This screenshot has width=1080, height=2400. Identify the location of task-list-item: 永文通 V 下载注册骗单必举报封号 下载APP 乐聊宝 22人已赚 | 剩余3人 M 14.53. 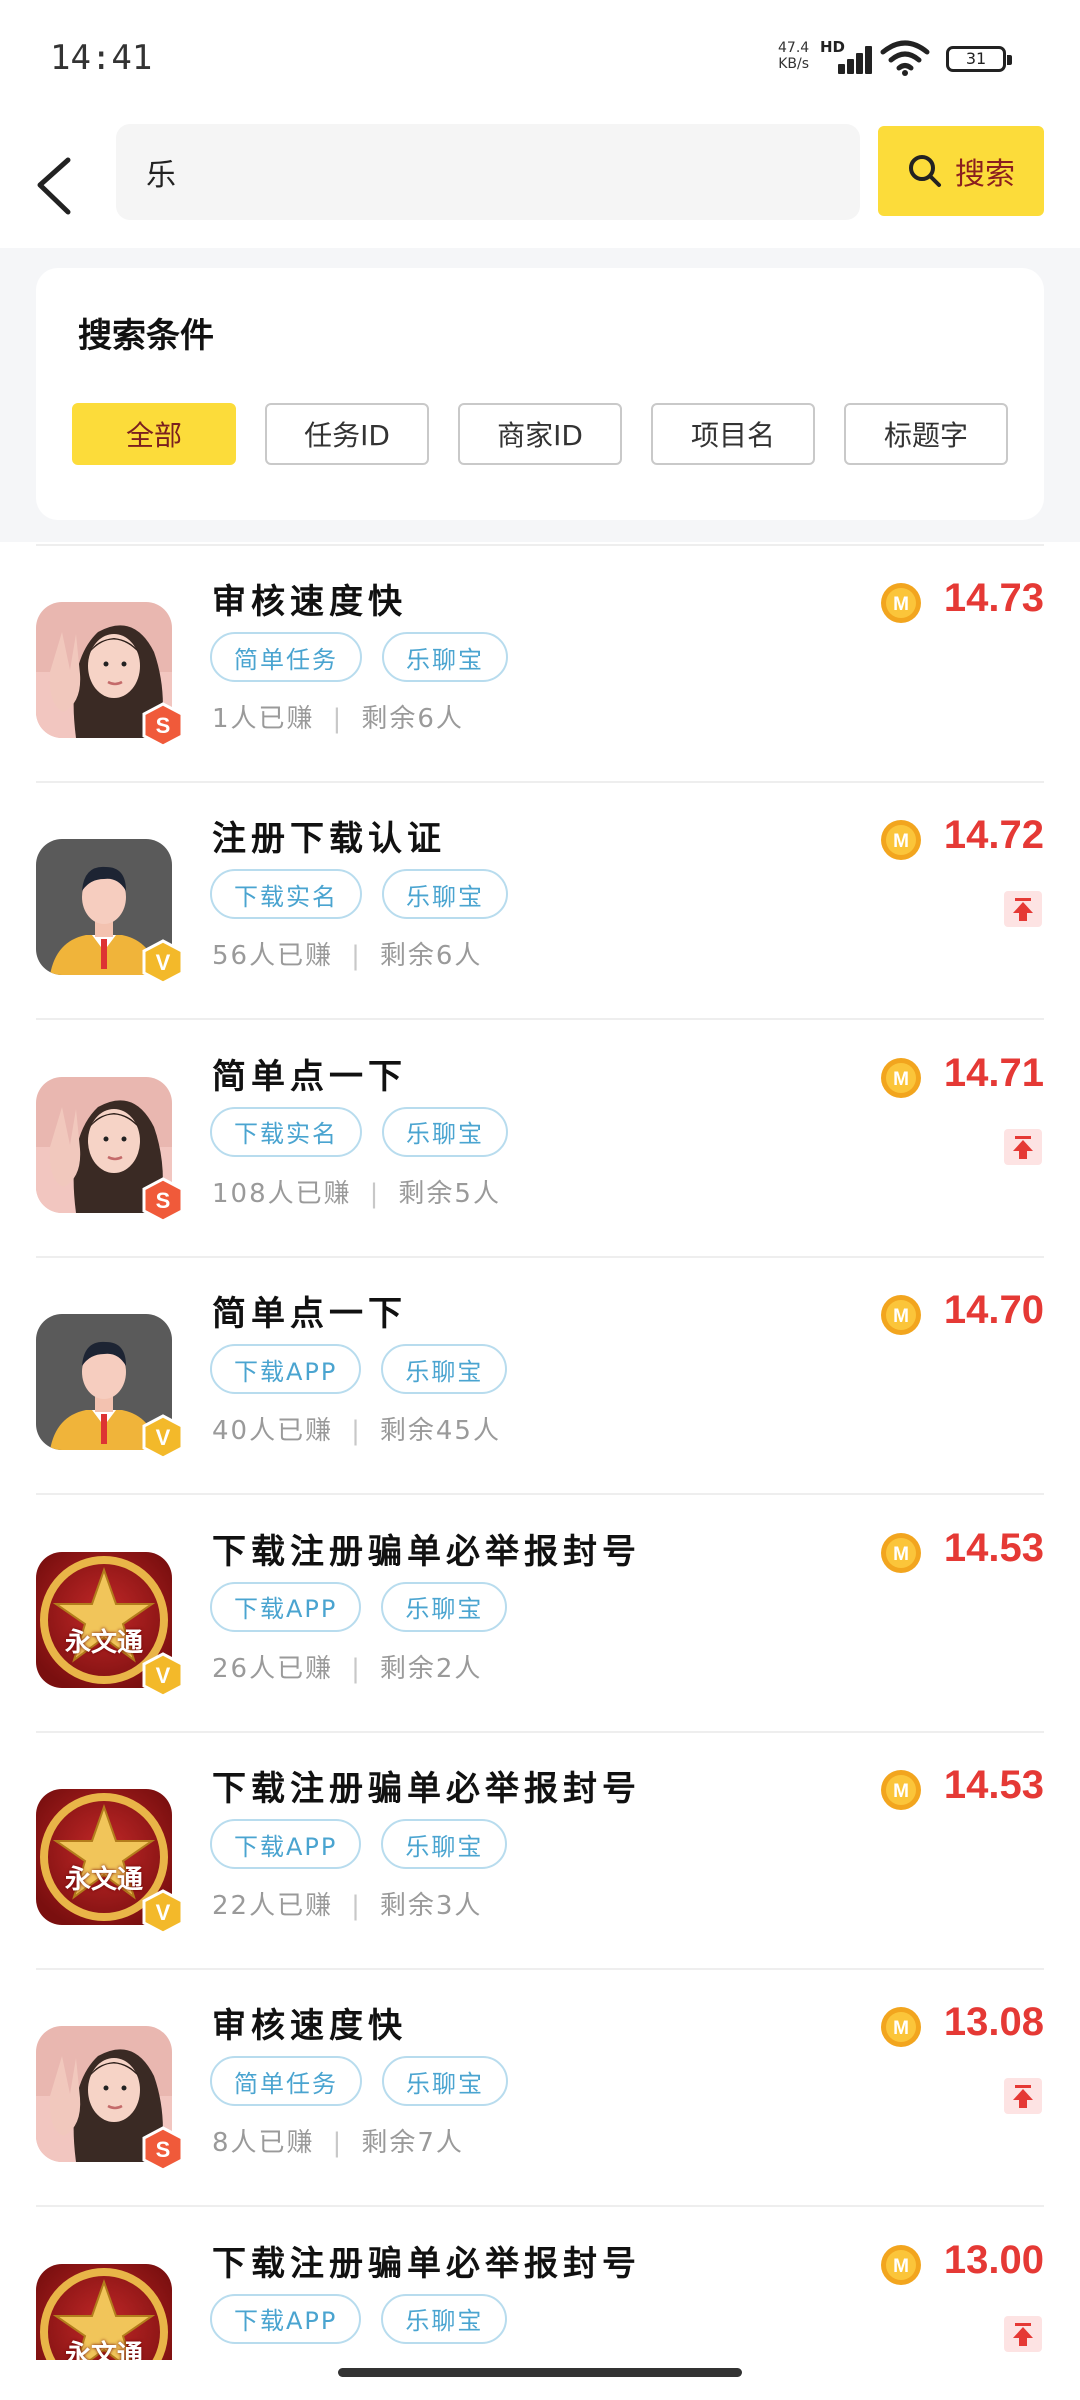
(540, 1851).